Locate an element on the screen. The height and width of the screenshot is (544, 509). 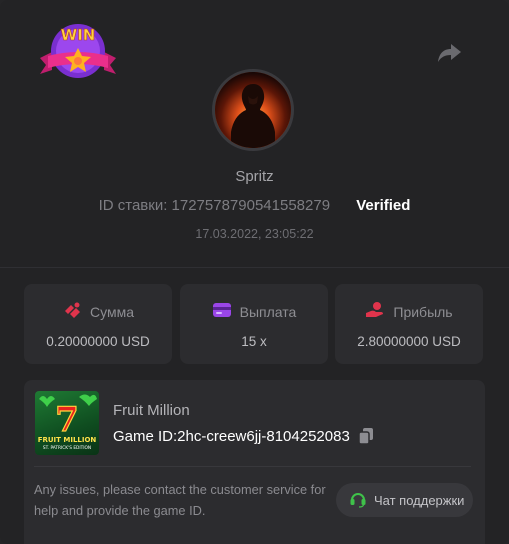
stat-amount: Сумма 0.20000000 USD is located at coordinates (98, 324).